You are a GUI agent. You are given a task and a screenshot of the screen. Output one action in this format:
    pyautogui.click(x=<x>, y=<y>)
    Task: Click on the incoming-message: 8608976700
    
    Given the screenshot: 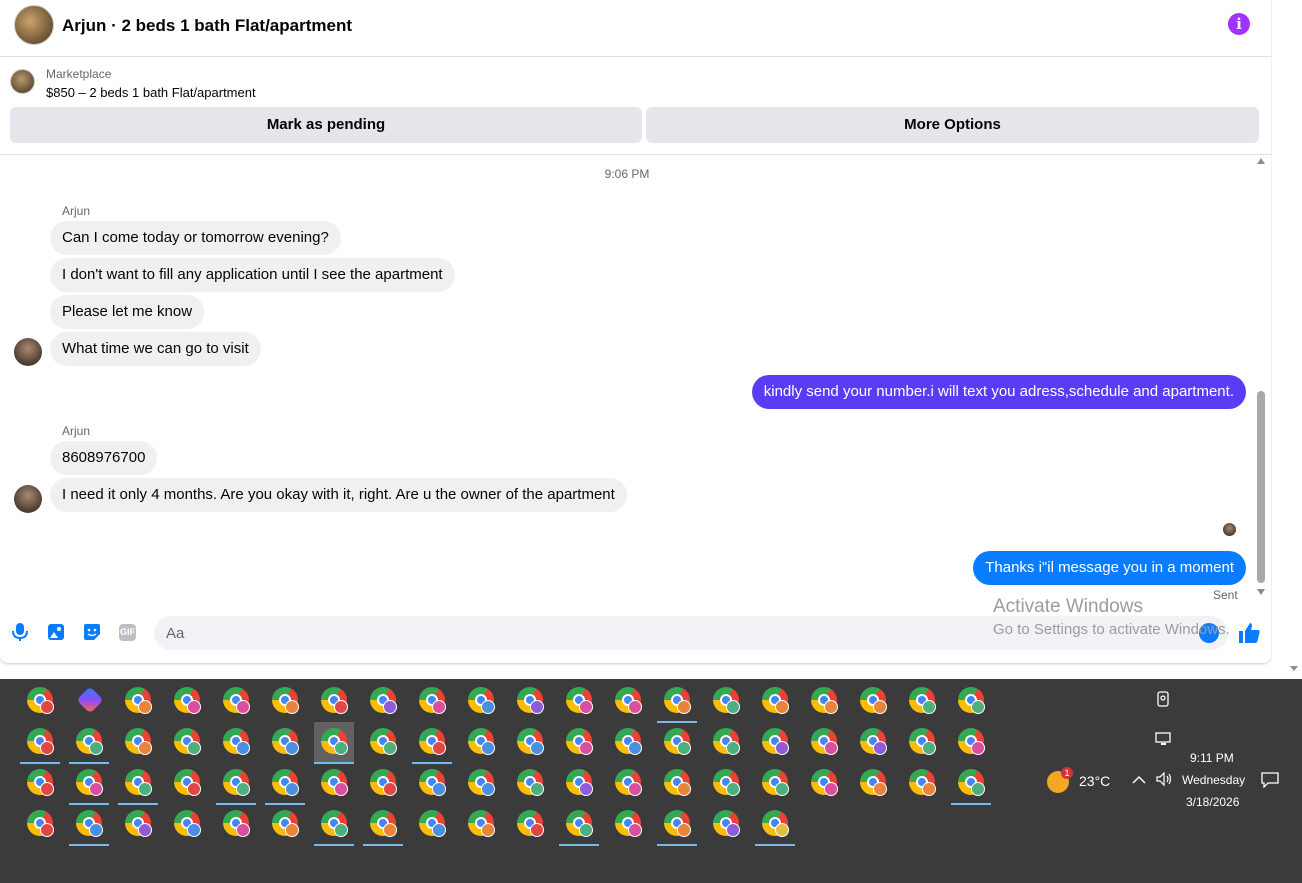 What is the action you would take?
    pyautogui.click(x=104, y=458)
    